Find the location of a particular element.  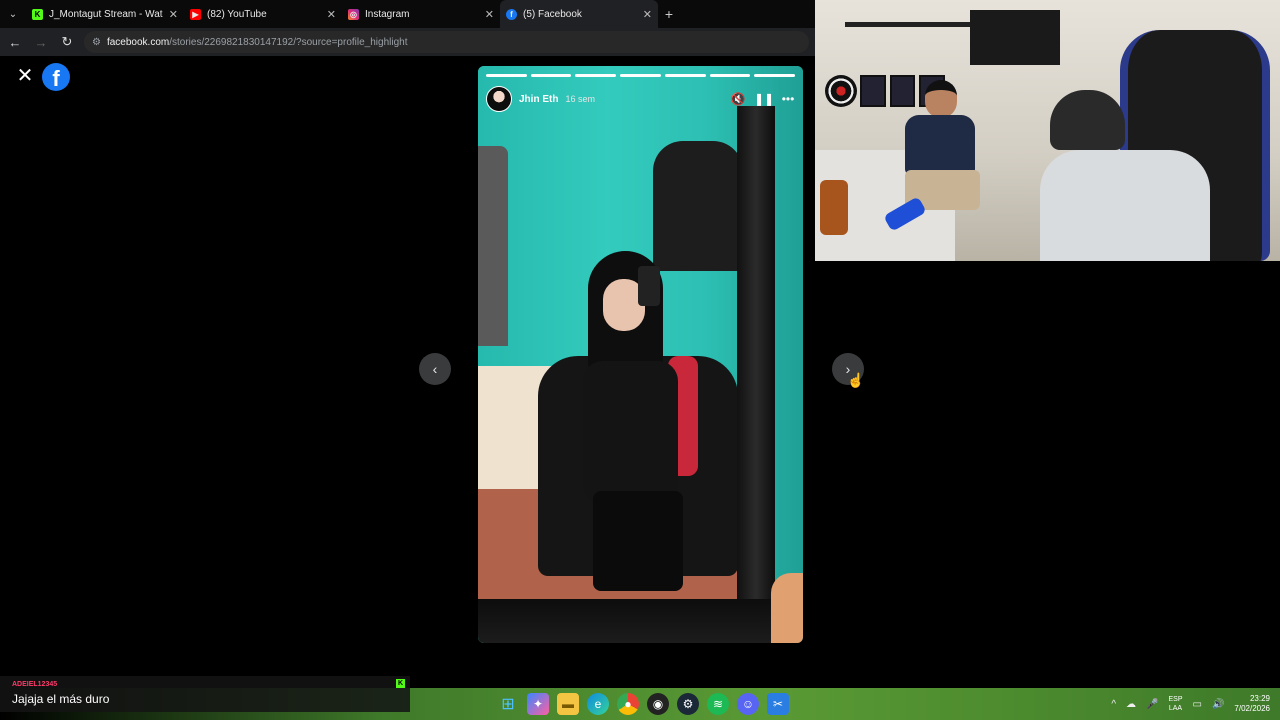

lang-top: ESP is located at coordinates (1175, 699).